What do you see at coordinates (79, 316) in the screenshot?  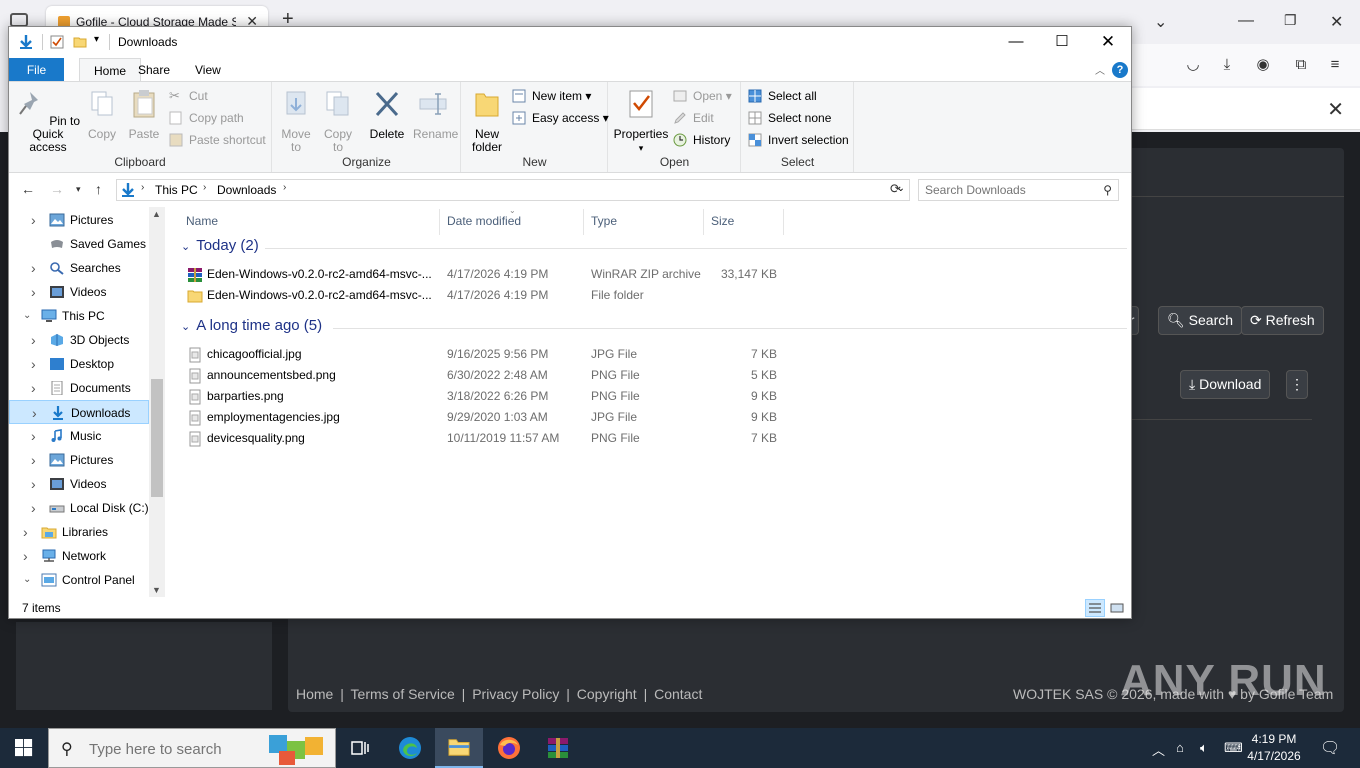 I see `nav-item-this-pc: ⌄ This PC` at bounding box center [79, 316].